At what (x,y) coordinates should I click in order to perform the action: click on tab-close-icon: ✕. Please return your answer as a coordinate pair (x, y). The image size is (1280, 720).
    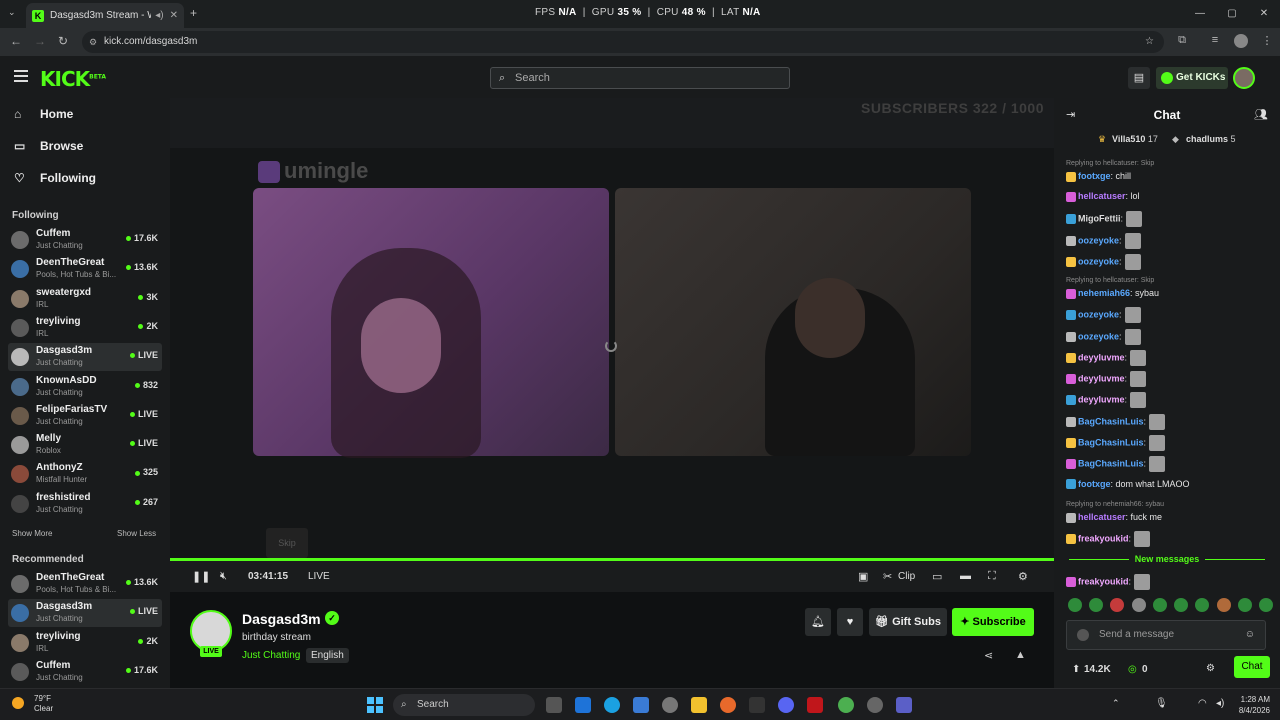
    Looking at the image, I should click on (174, 15).